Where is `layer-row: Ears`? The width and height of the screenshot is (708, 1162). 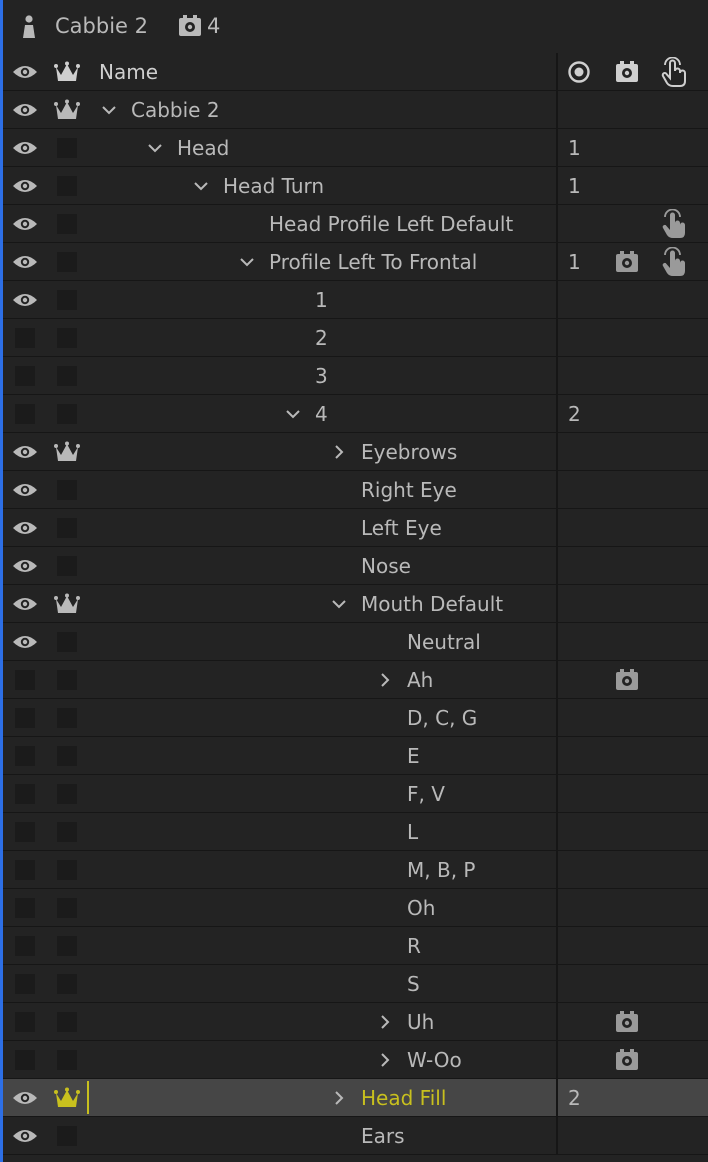
layer-row: Ears is located at coordinates (355, 1136).